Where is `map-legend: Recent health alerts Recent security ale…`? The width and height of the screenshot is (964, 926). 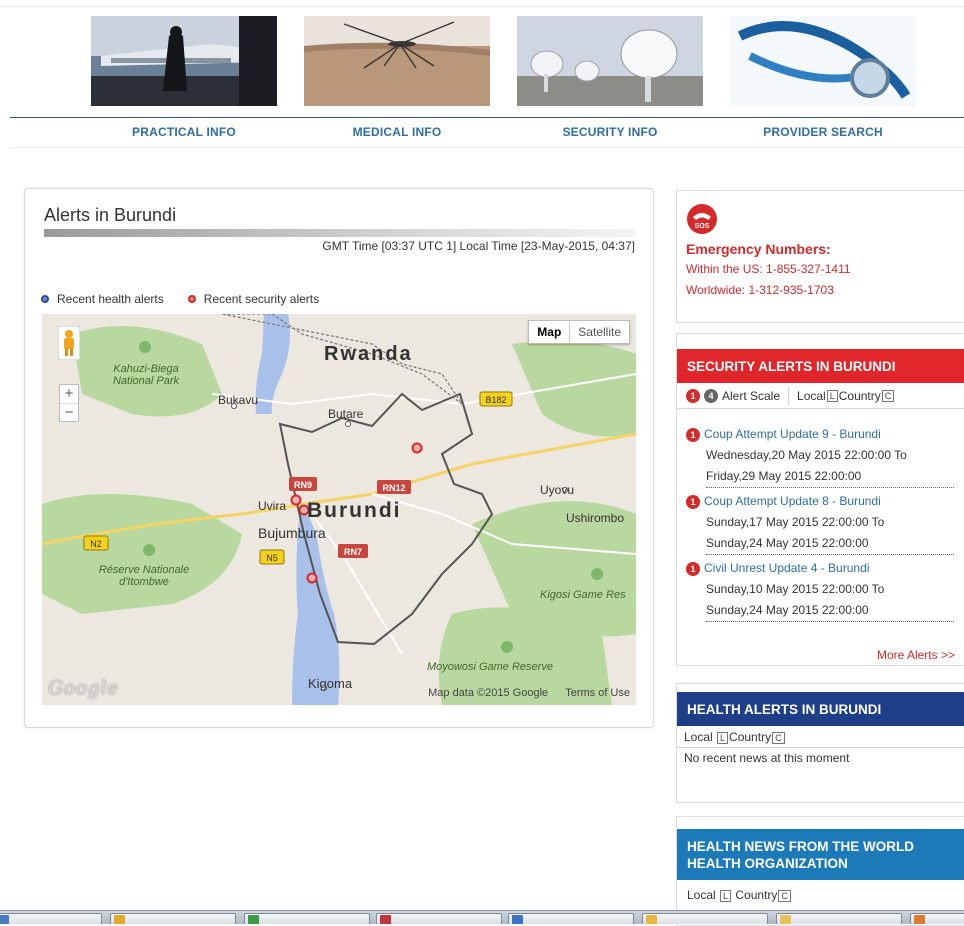
map-legend: Recent health alerts Recent security ale… is located at coordinates (180, 299).